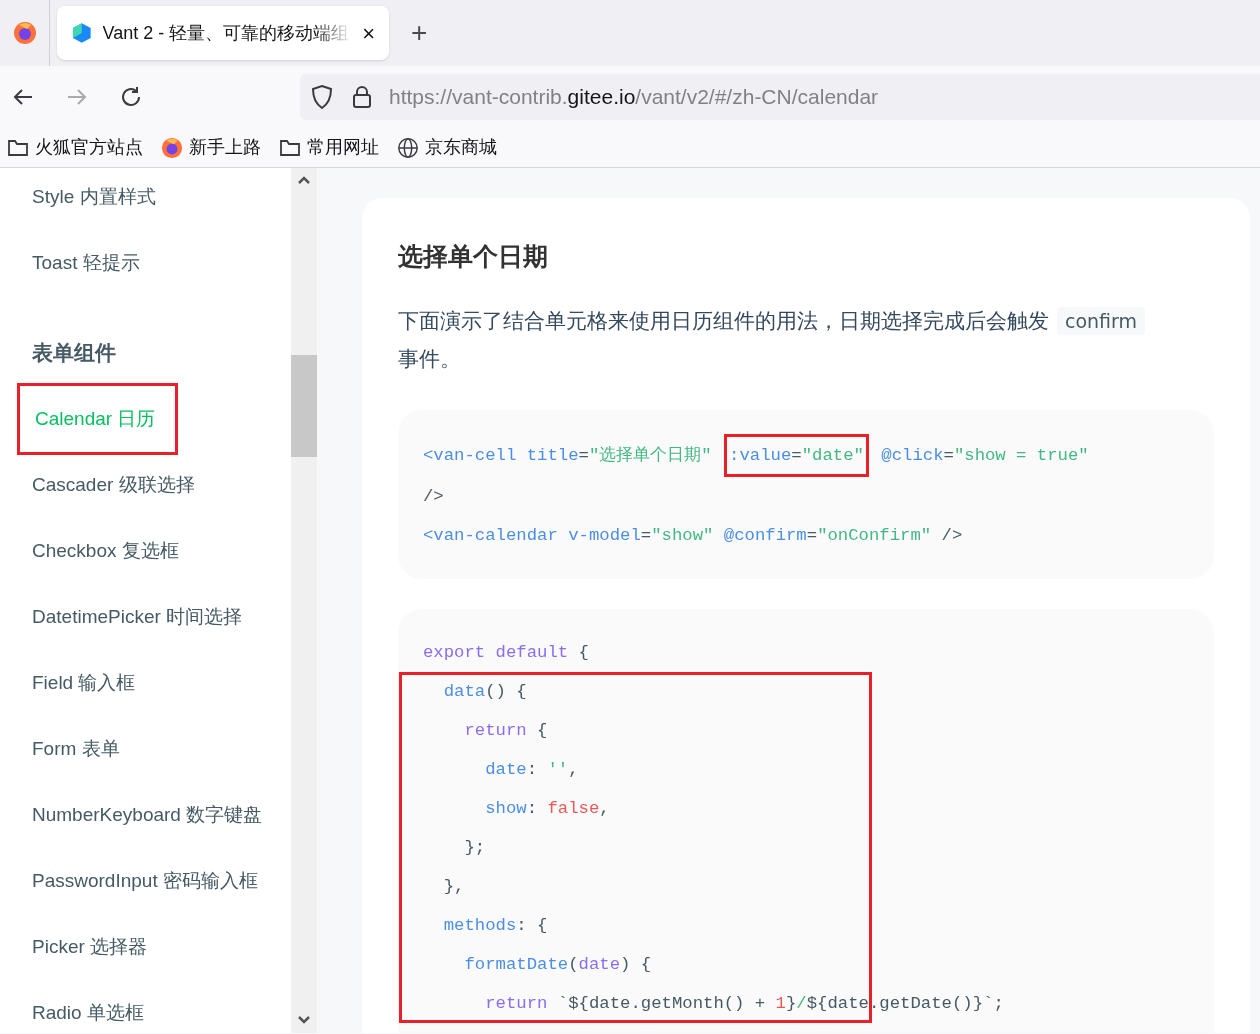 The width and height of the screenshot is (1260, 1034). I want to click on code-line: export default {, so click(506, 653).